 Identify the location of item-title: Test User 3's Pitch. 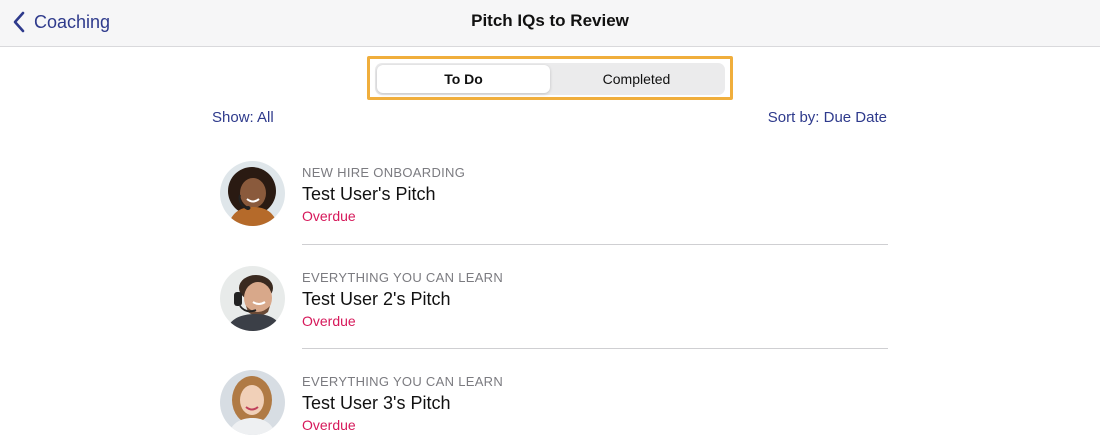
(376, 403).